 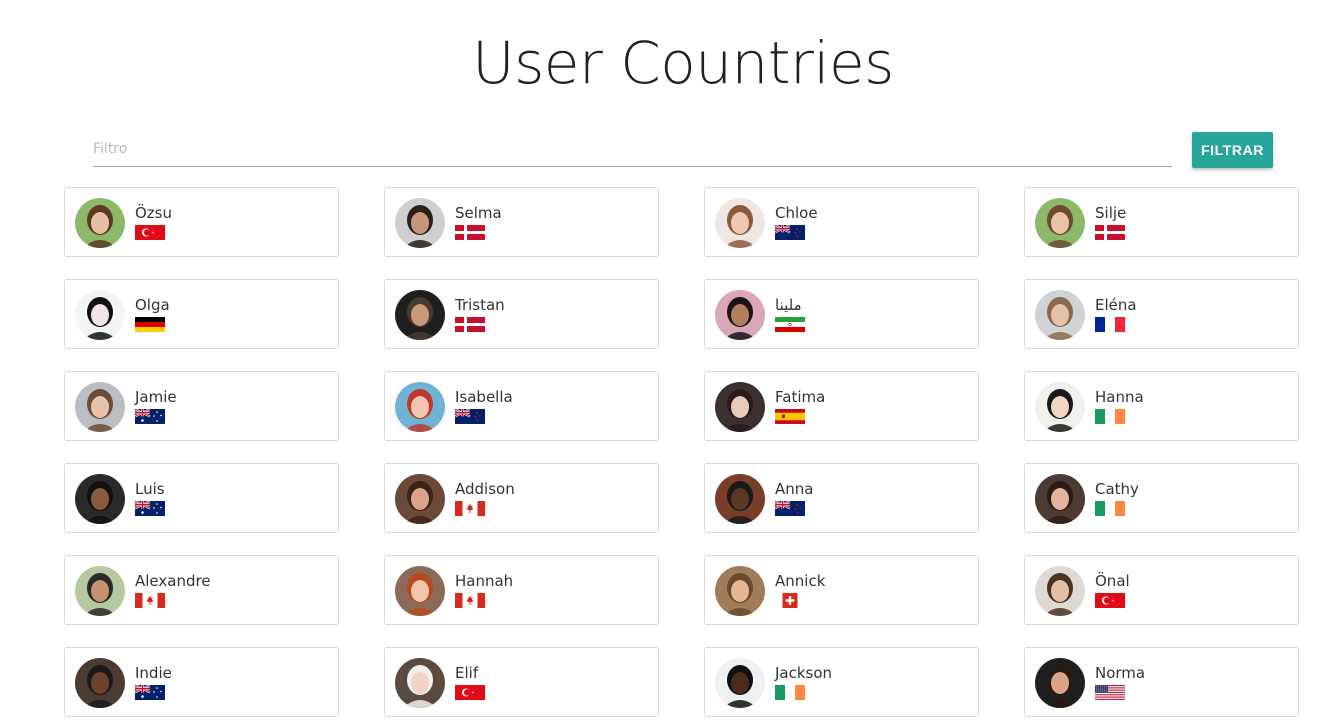 I want to click on user-name: Elif, so click(x=467, y=673).